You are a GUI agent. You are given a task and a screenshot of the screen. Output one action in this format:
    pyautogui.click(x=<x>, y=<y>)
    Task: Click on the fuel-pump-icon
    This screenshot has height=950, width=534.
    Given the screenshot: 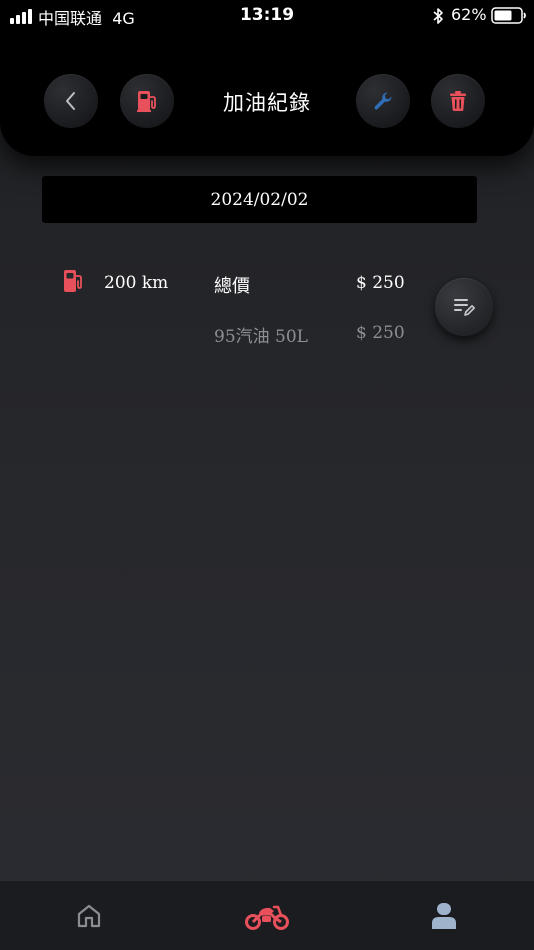 What is the action you would take?
    pyautogui.click(x=73, y=281)
    